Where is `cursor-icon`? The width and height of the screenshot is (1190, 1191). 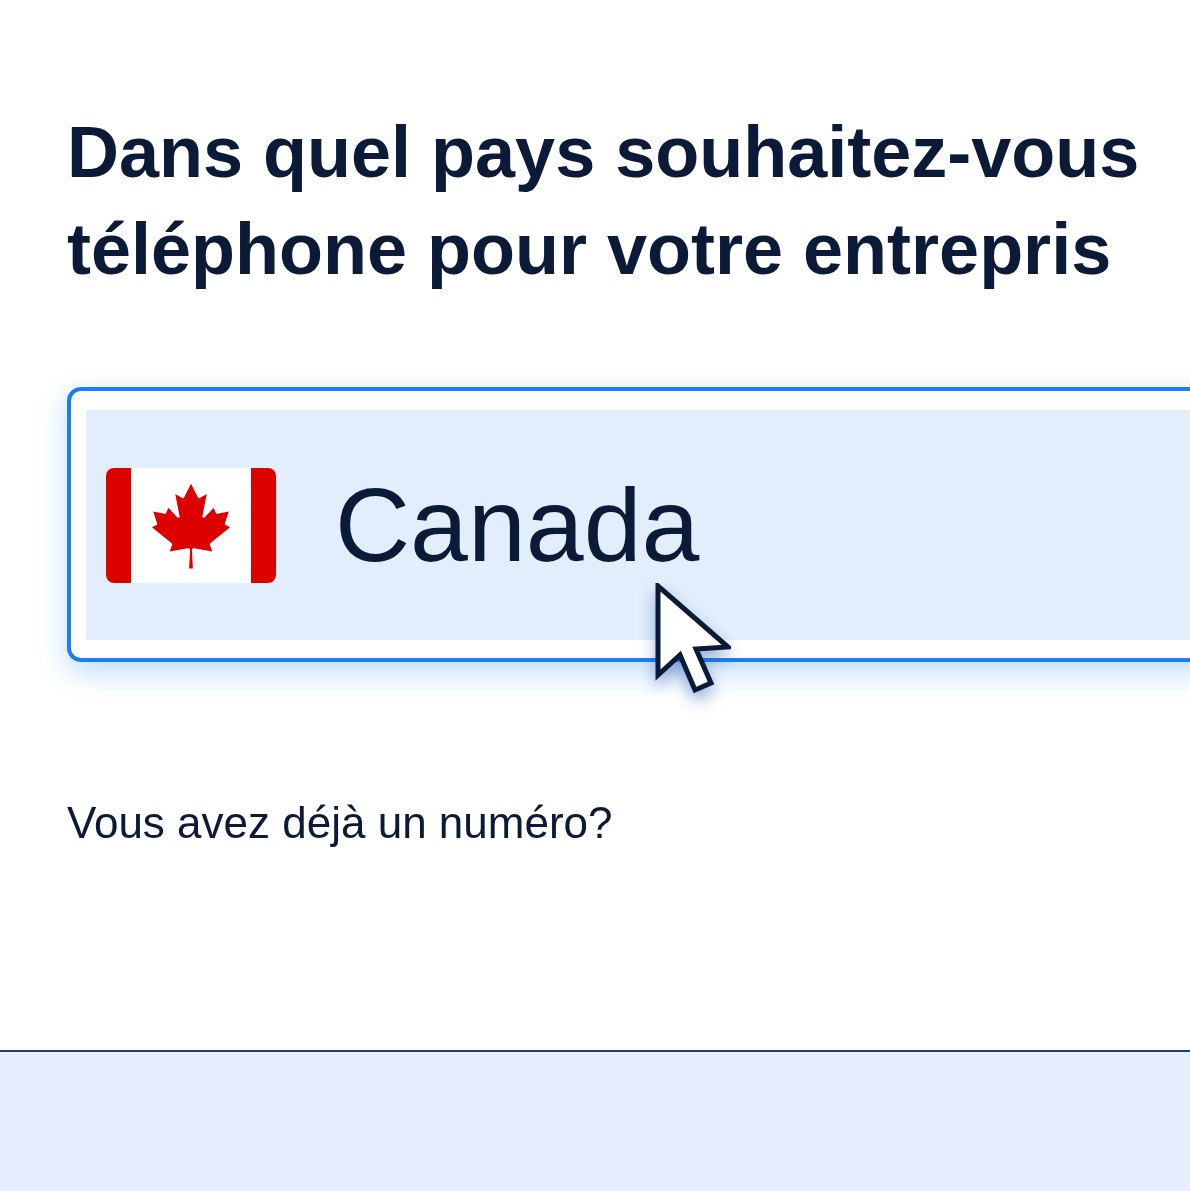 cursor-icon is located at coordinates (693, 639).